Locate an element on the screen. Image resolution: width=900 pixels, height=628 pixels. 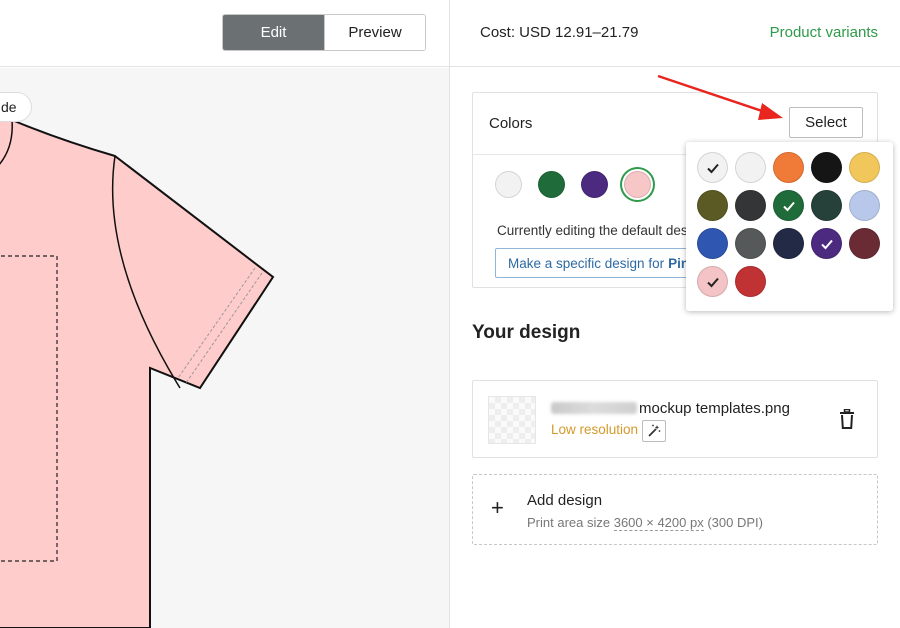
print-area-label: Print area size is located at coordinates (569, 522).